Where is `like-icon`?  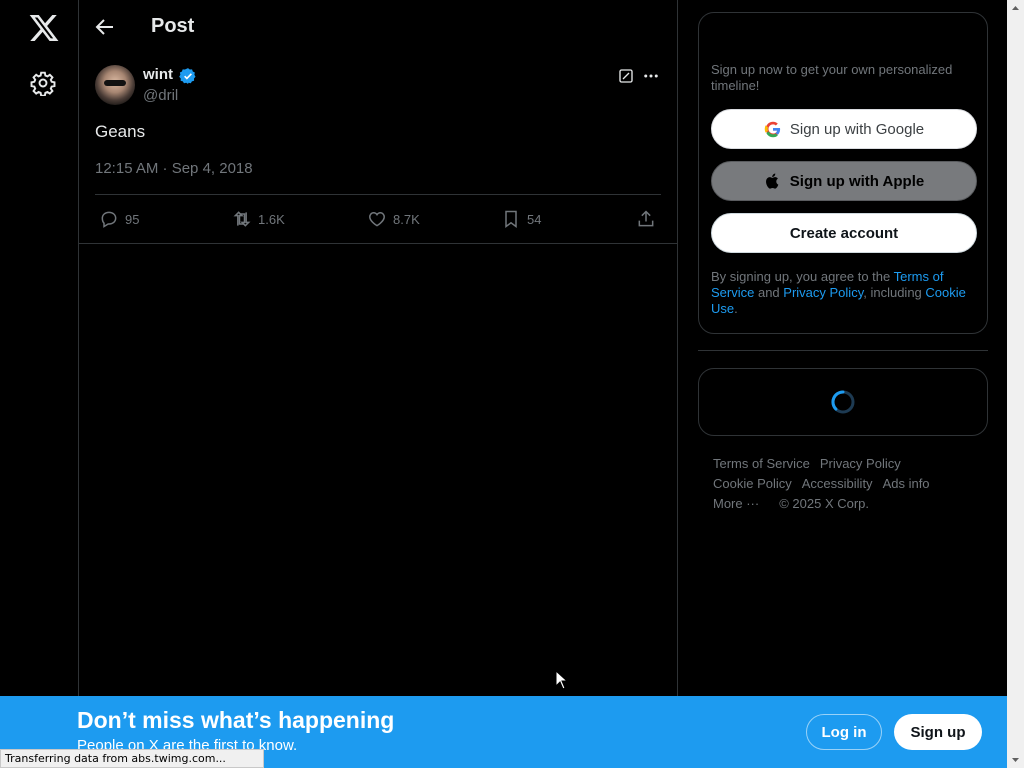
like-icon is located at coordinates (377, 219).